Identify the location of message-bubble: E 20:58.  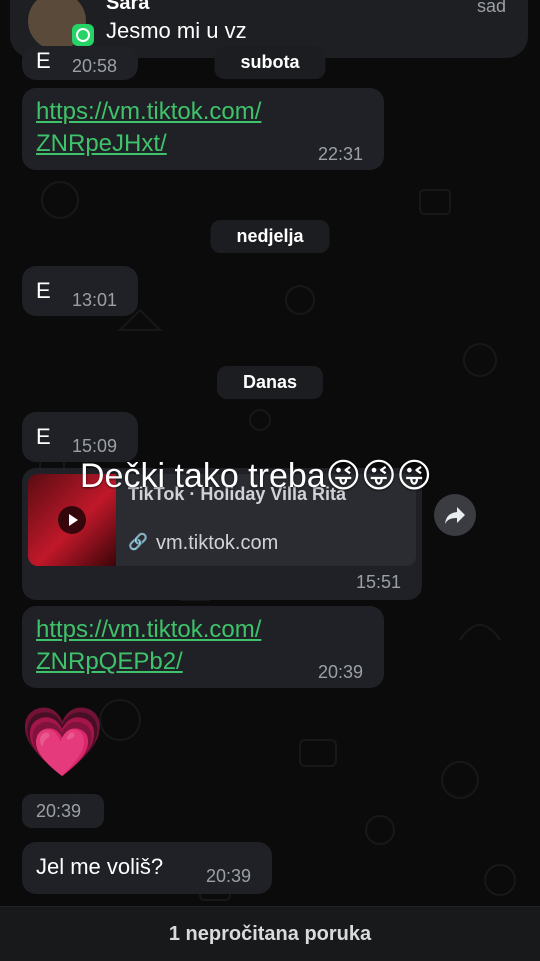
(80, 63).